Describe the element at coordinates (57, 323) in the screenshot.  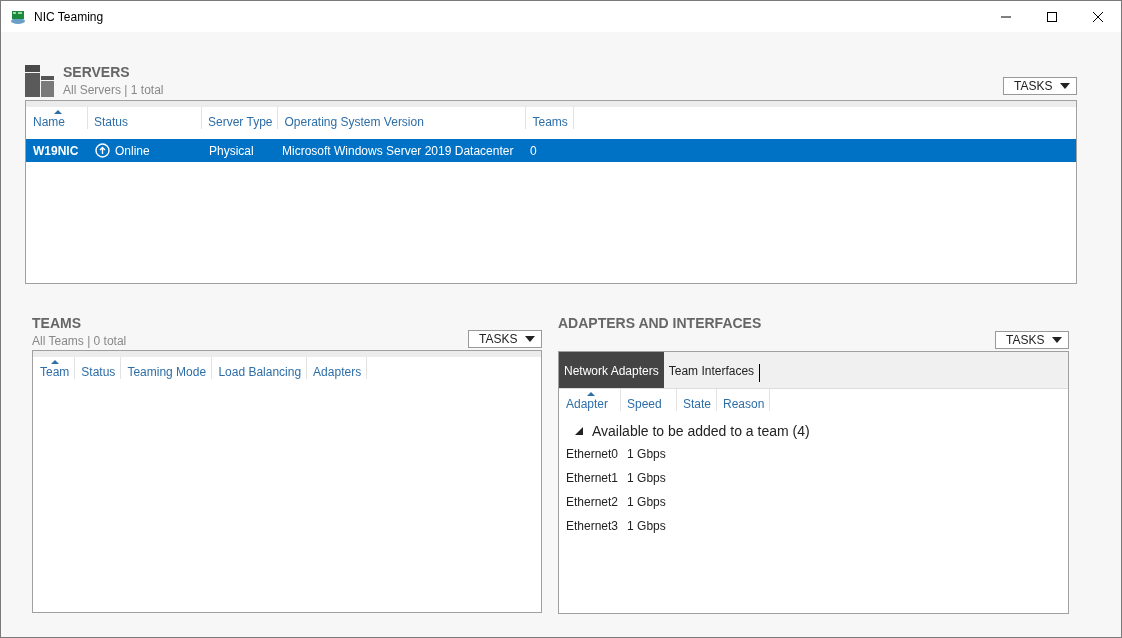
I see `section-title: TEAMS` at that location.